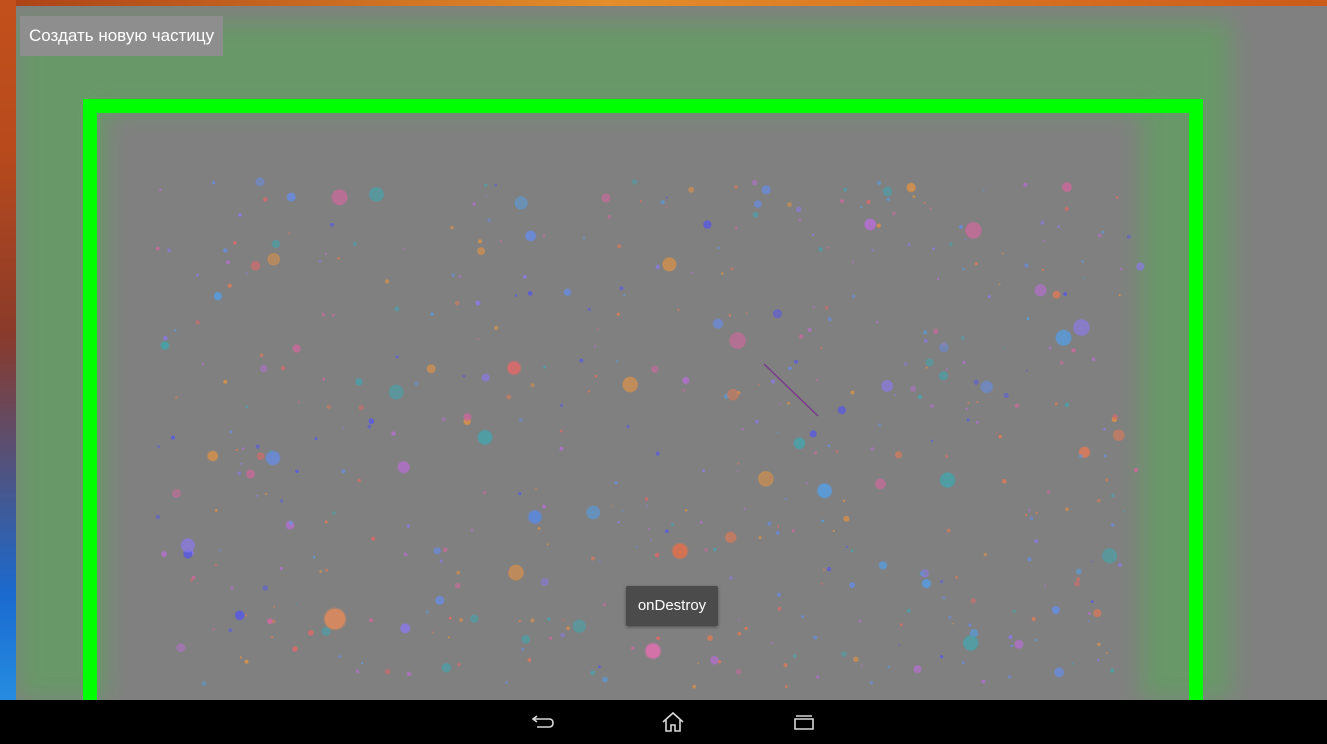 The height and width of the screenshot is (744, 1327). I want to click on particle-trail, so click(791, 390).